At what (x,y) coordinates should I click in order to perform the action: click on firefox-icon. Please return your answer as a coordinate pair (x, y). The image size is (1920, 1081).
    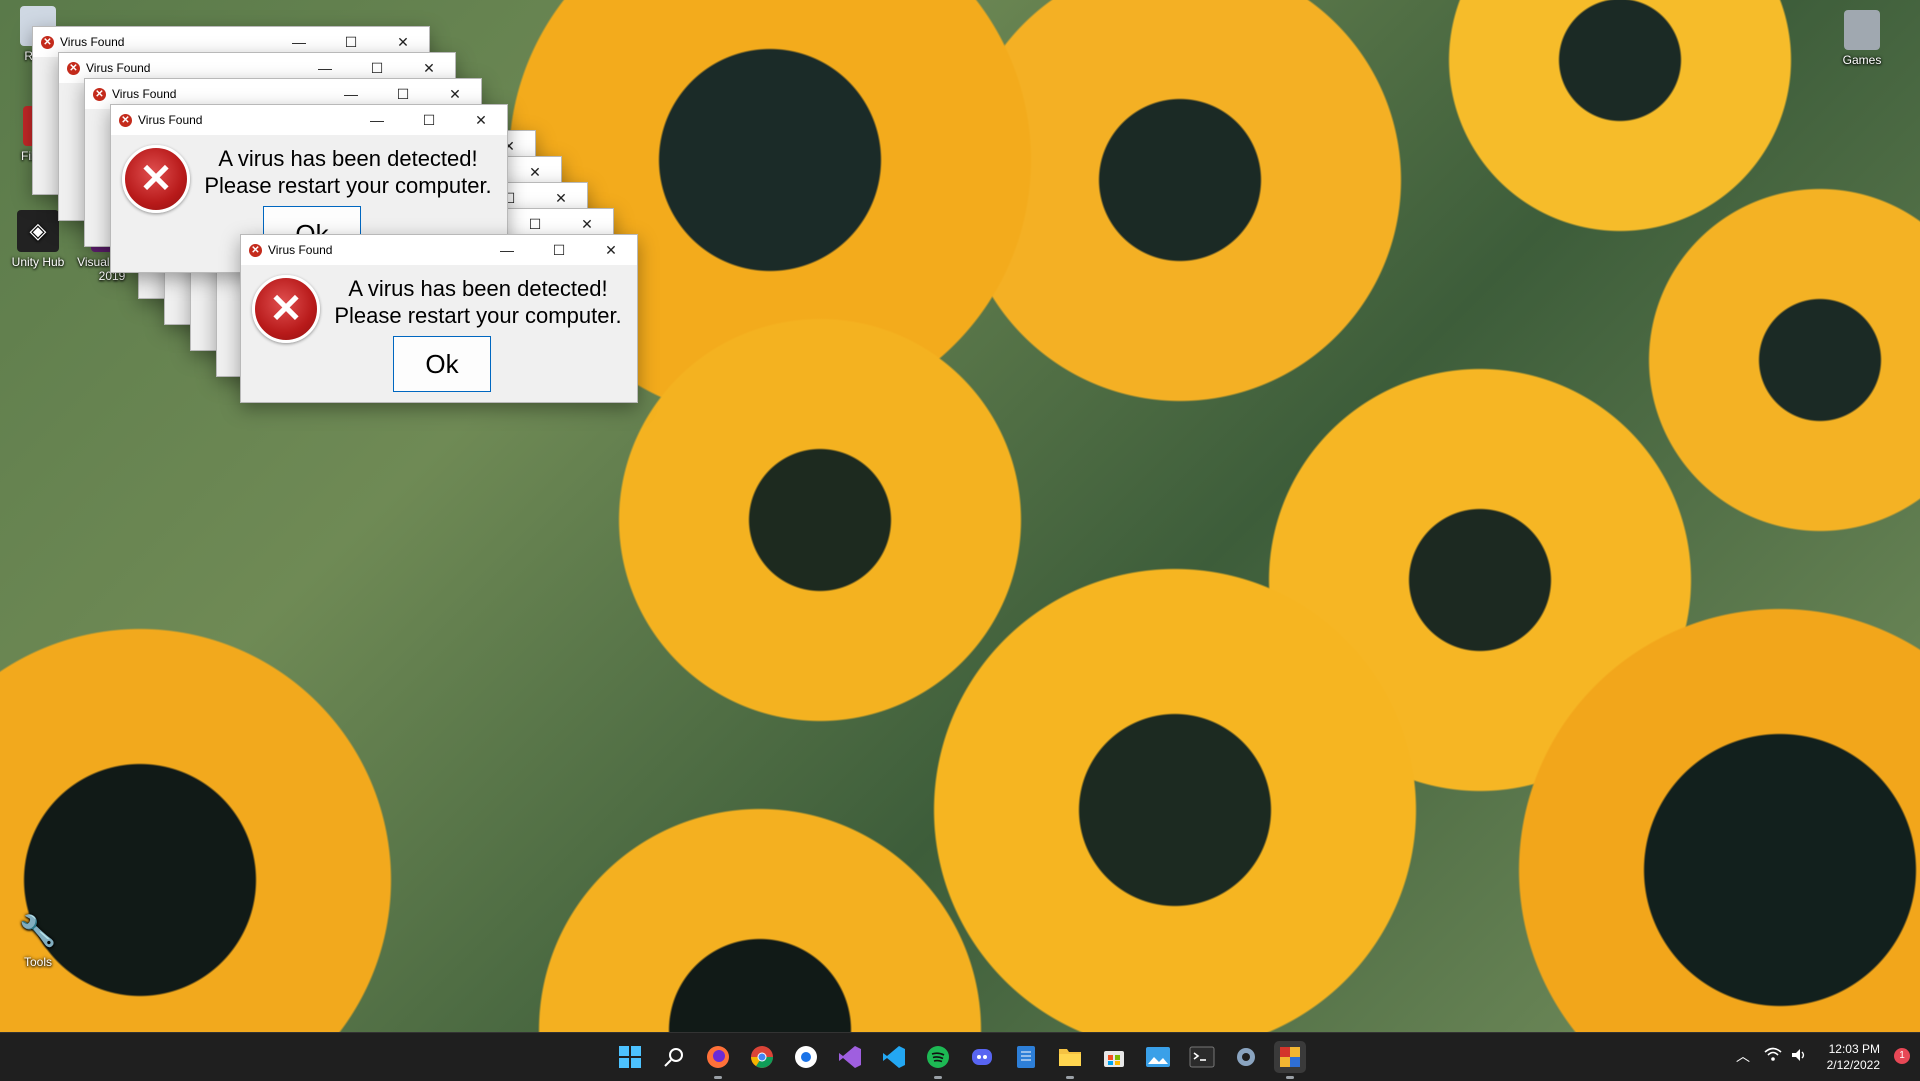
    Looking at the image, I should click on (718, 1060).